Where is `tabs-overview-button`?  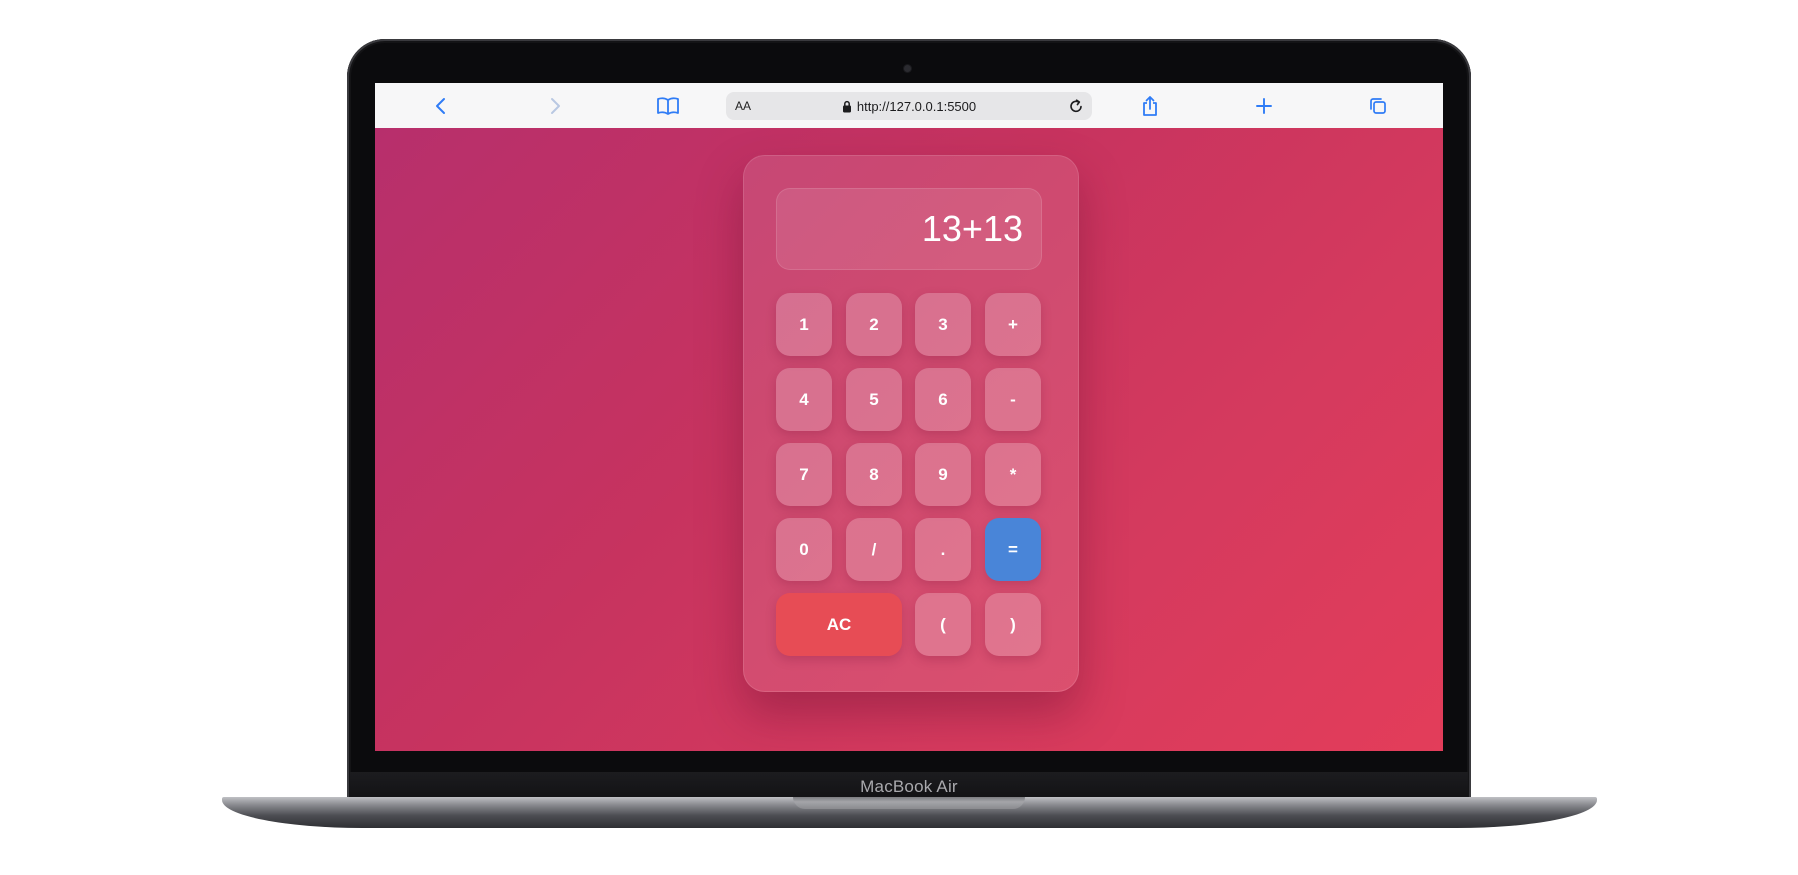
tabs-overview-button is located at coordinates (1378, 106).